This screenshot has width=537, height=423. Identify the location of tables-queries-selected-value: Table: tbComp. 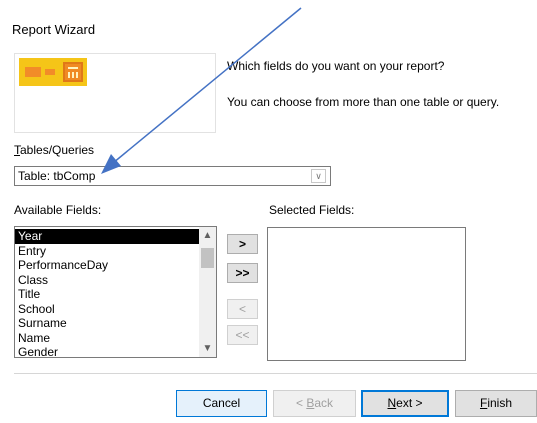
(57, 176).